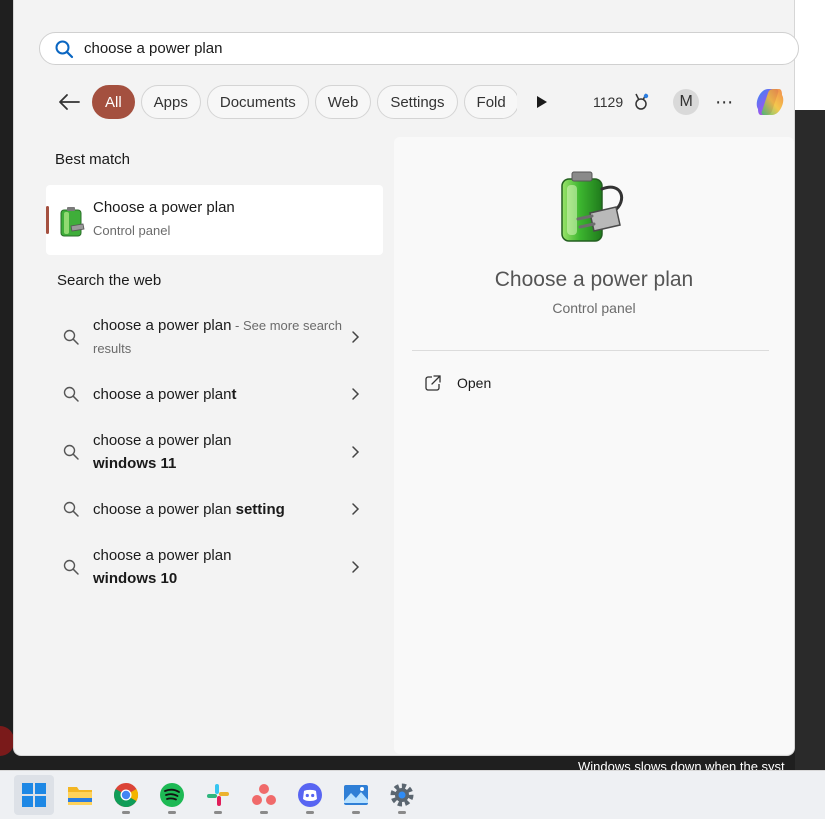 The height and width of the screenshot is (819, 825). I want to click on taskbar-settings, so click(402, 795).